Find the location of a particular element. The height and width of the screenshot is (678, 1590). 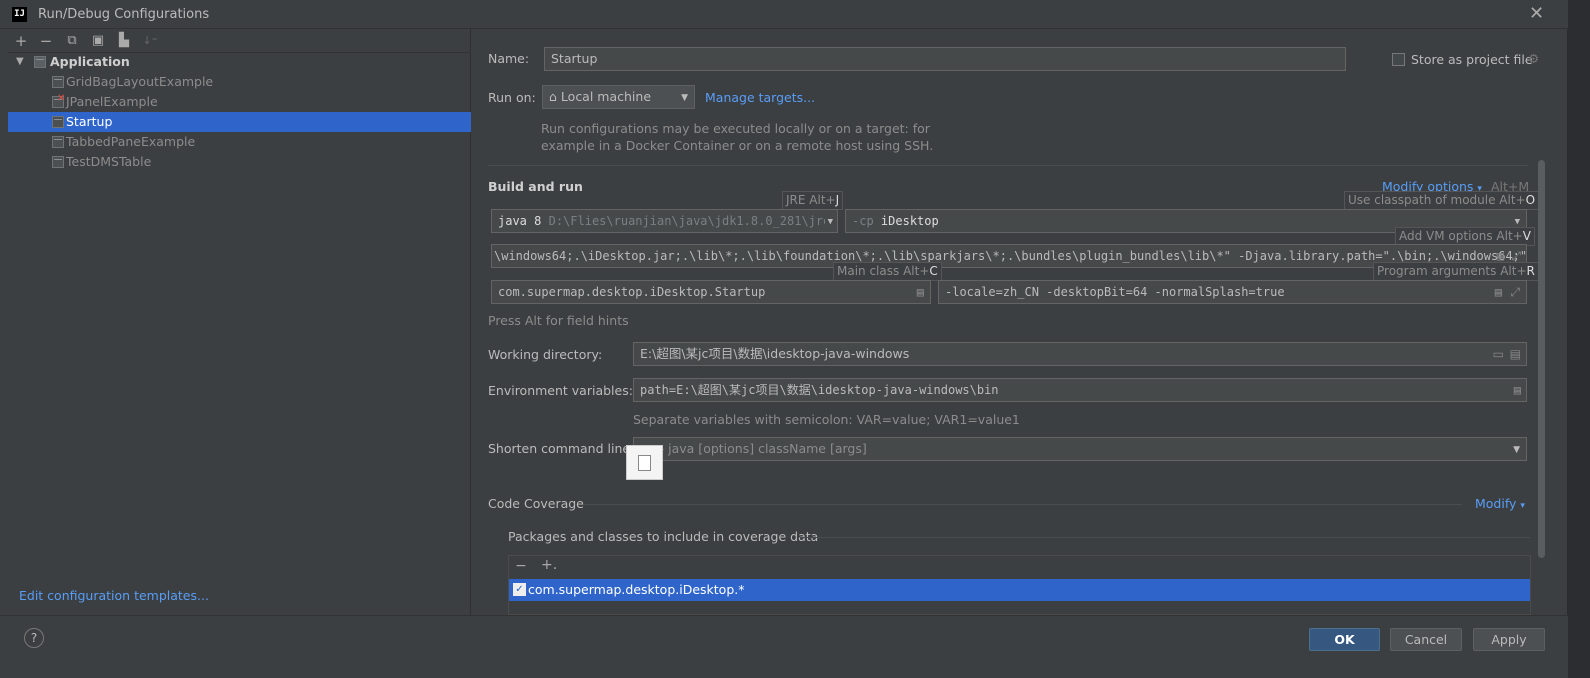

folder-icon: ▭ is located at coordinates (1498, 354).